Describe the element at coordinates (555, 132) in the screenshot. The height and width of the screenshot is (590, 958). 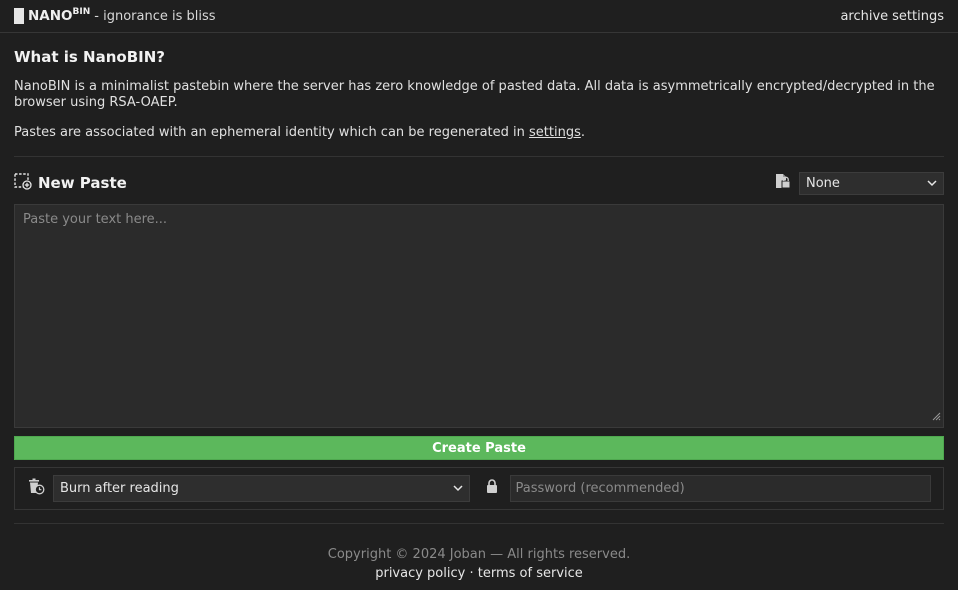
I see `settings-link: settings` at that location.